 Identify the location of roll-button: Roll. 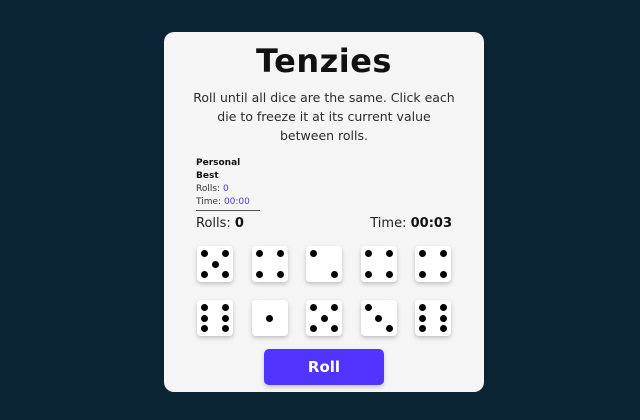
(324, 367).